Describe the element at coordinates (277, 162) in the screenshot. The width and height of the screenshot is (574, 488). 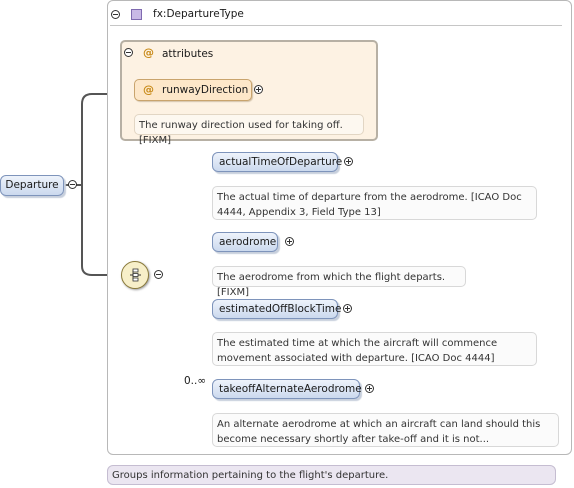
I see `element-actualtimeofdeparture: actualTimeOfDeparture` at that location.